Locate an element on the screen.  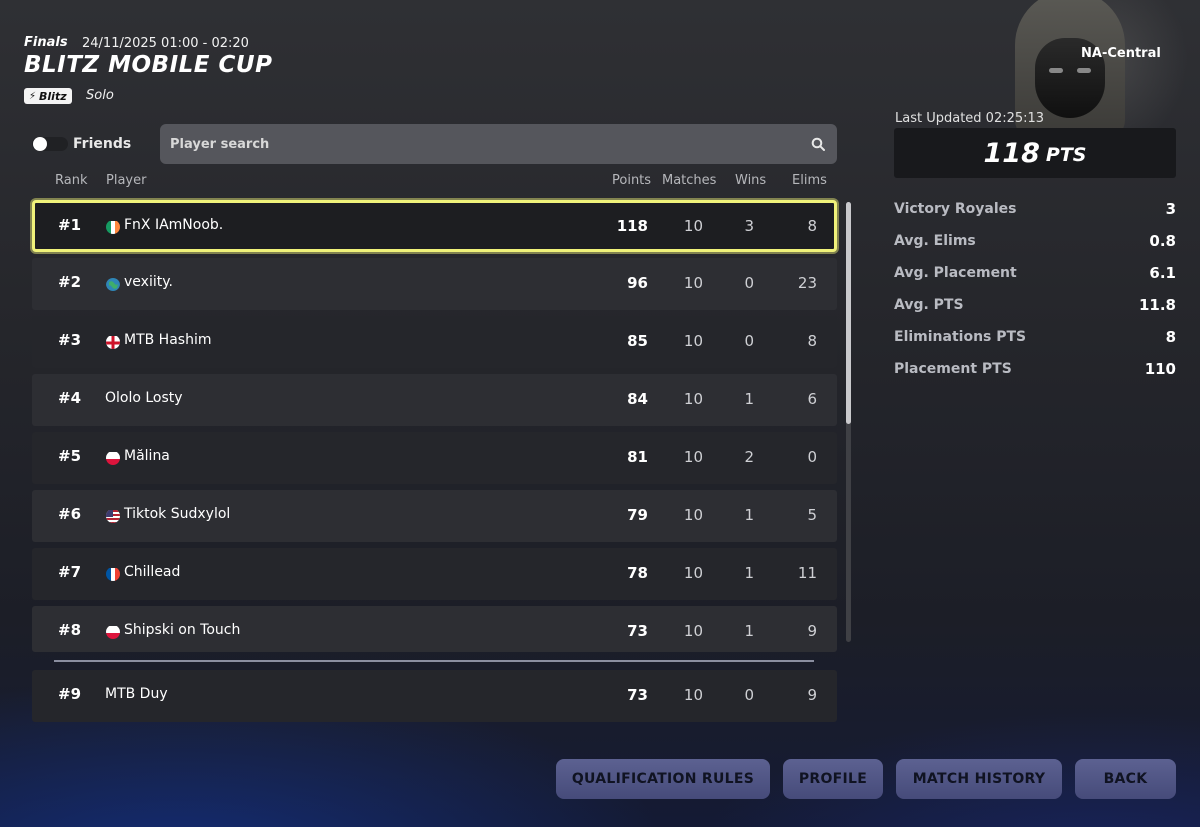
stat-value: 110 is located at coordinates (1160, 369).